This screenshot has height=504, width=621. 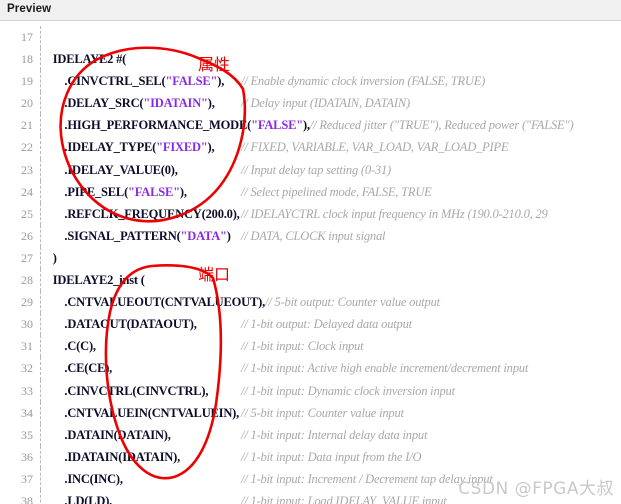 I want to click on code-segment: .PIPE_SEL("FALSE"),, so click(x=114, y=191).